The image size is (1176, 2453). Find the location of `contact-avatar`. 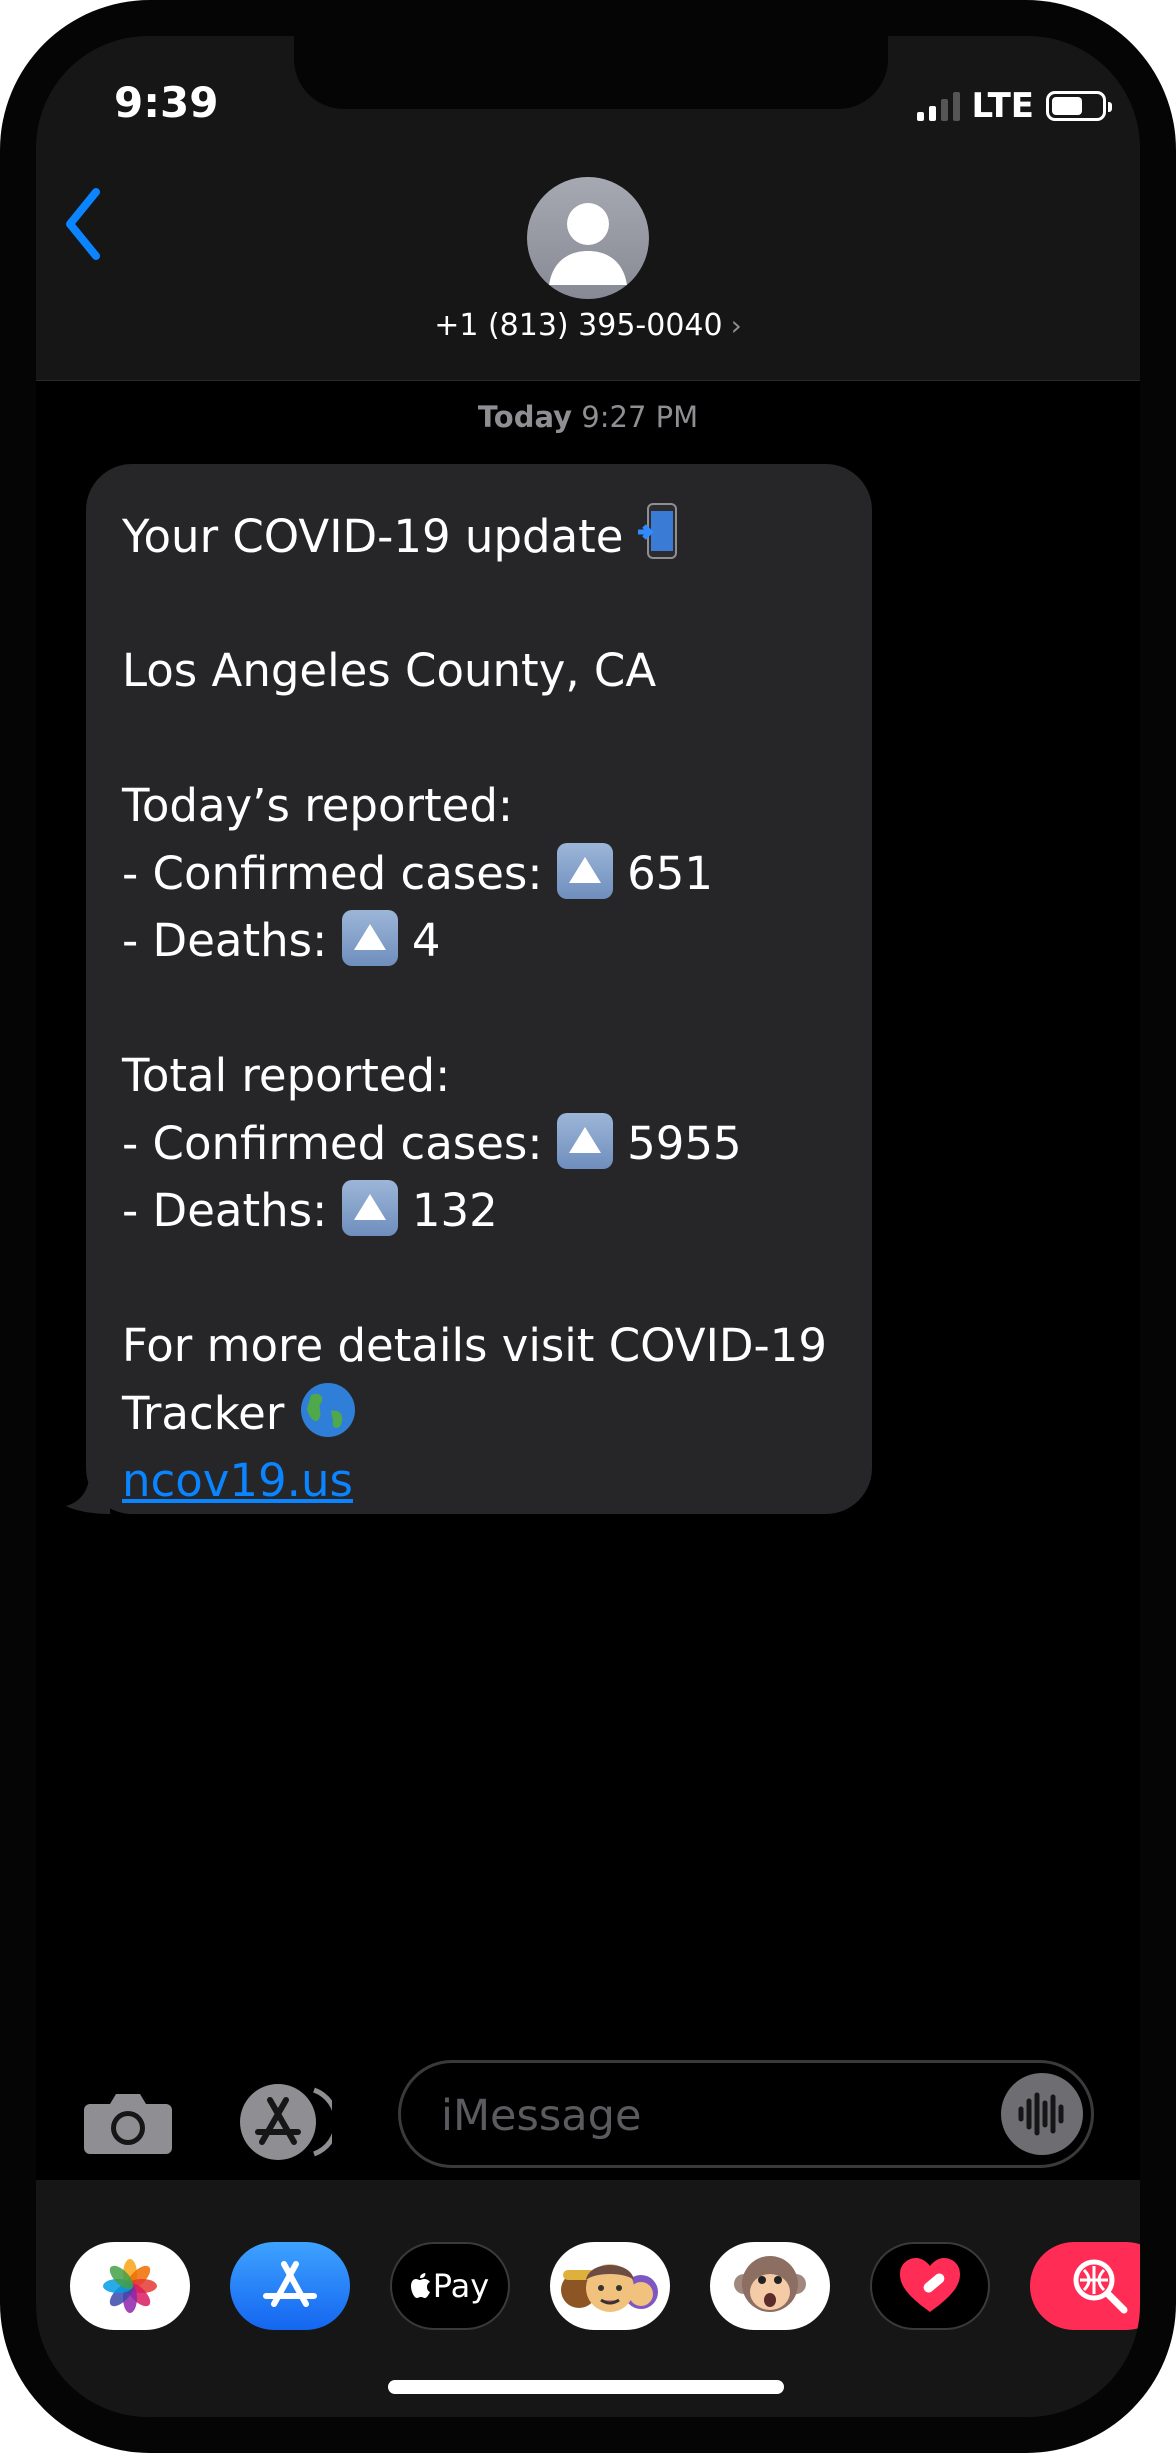

contact-avatar is located at coordinates (588, 238).